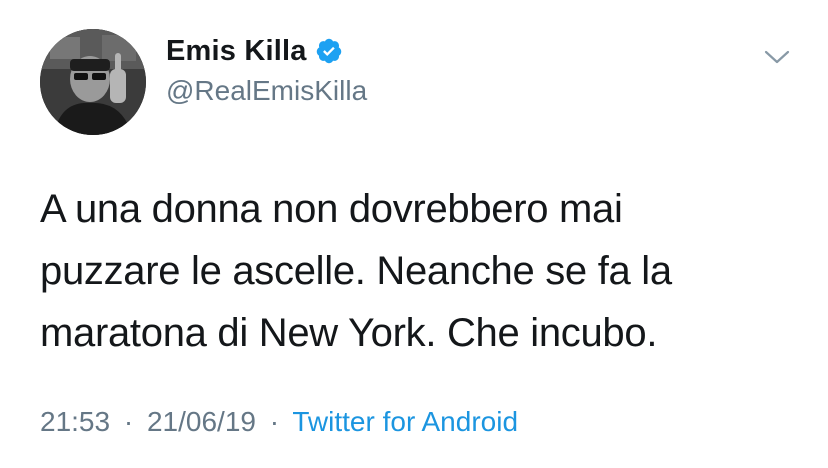 This screenshot has width=828, height=468. I want to click on avatar-photo, so click(93, 82).